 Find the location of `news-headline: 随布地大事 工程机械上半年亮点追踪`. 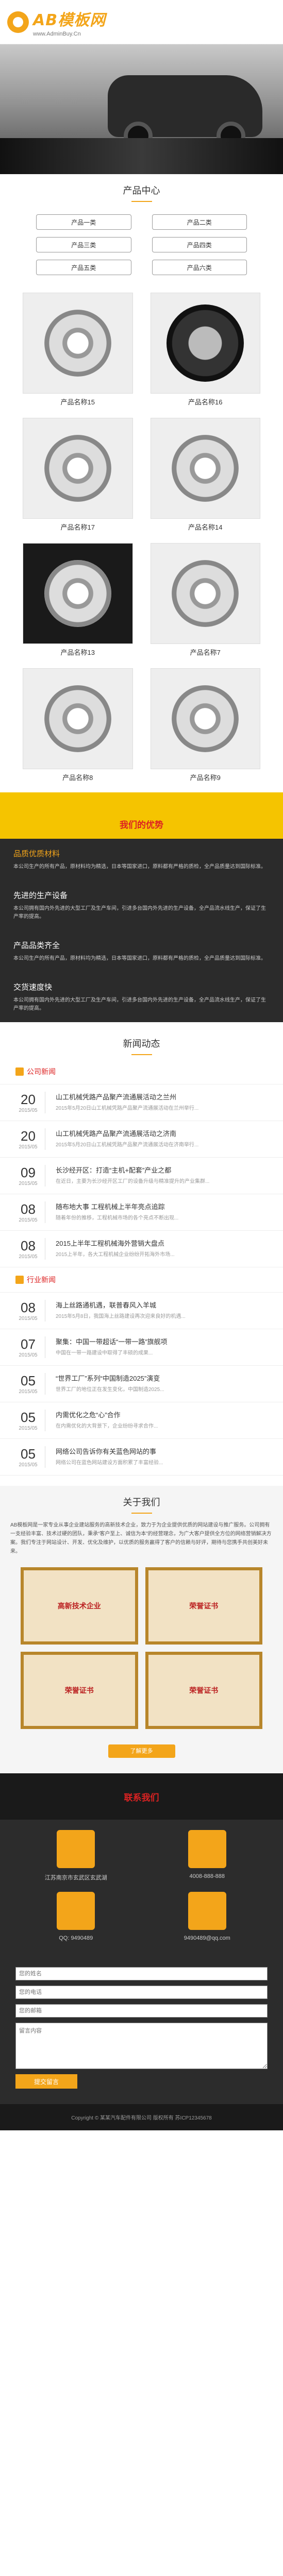

news-headline: 随布地大事 工程机械上半年亮点追踪 is located at coordinates (117, 1206).